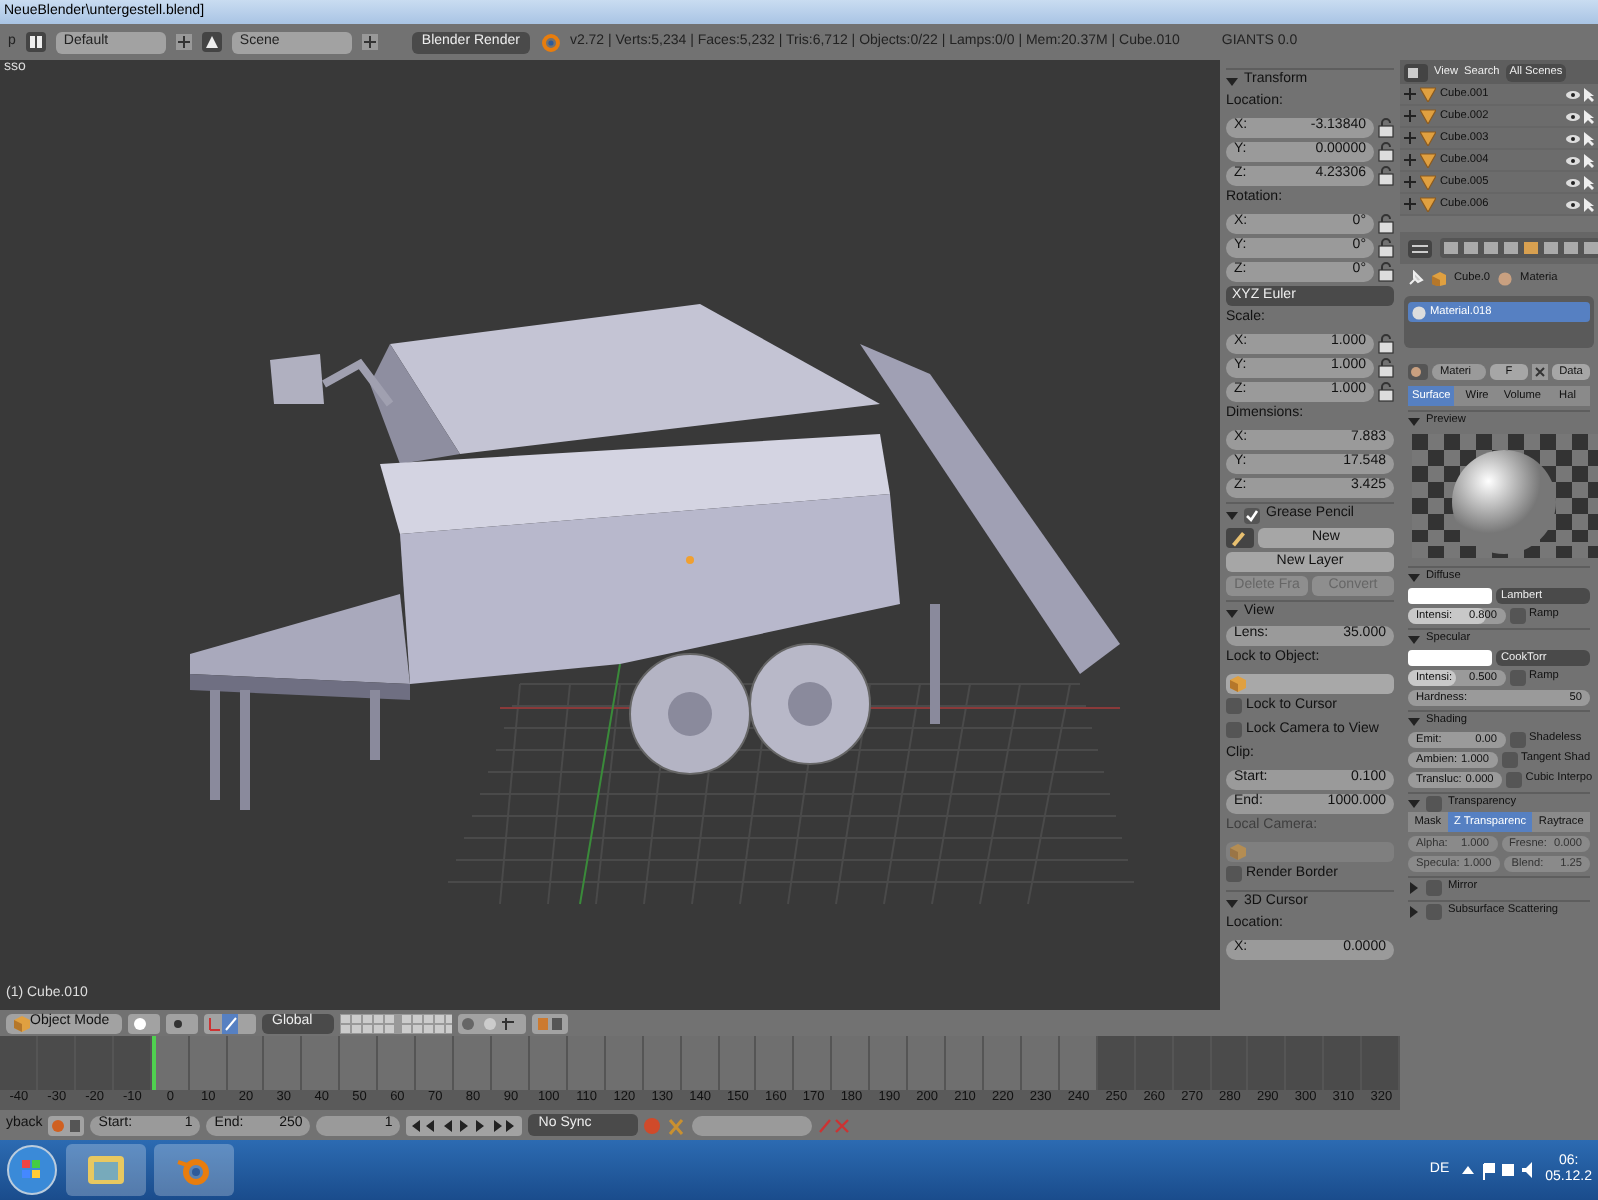 This screenshot has height=1200, width=1598. Describe the element at coordinates (66, 1125) in the screenshot. I see `keyframe-icon` at that location.